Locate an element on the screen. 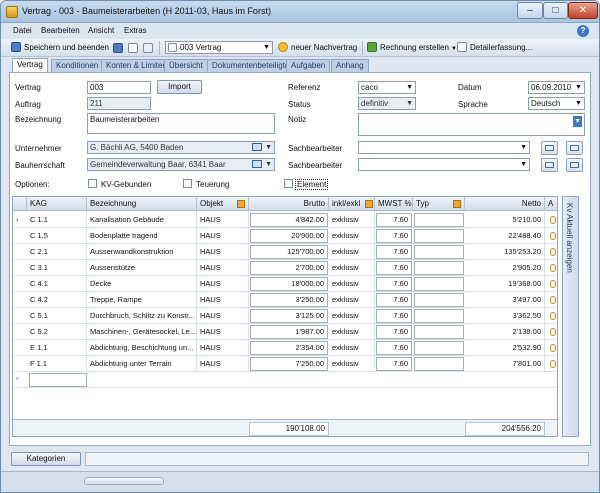 The height and width of the screenshot is (493, 600). import-button: Import is located at coordinates (179, 87).